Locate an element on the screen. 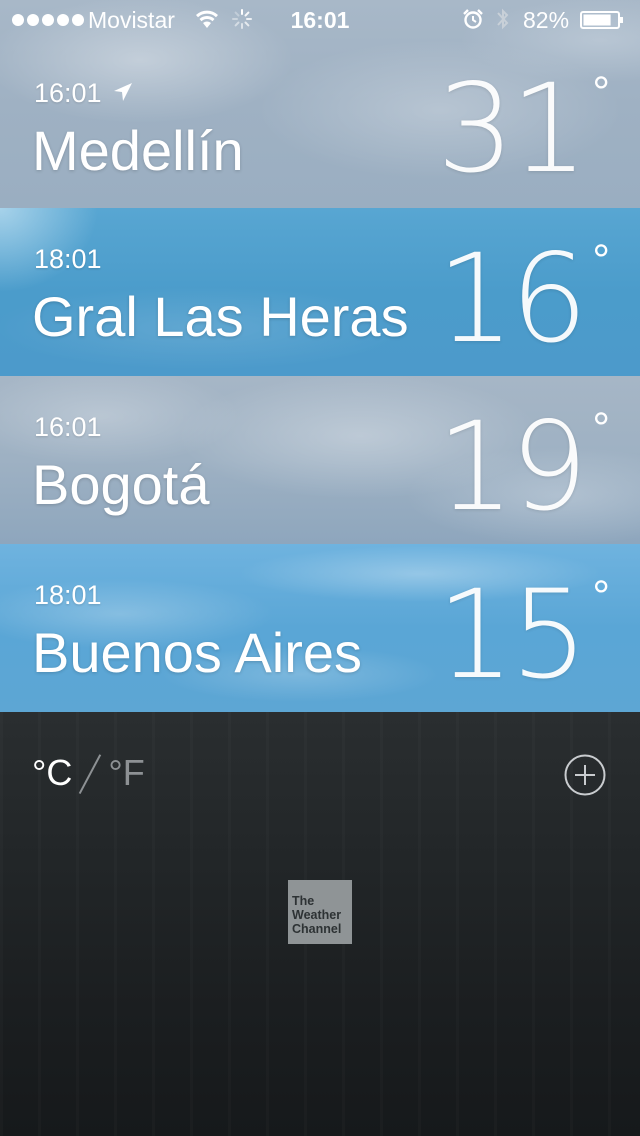 The image size is (640, 1136). status-bar: Movistar 16:01 82% is located at coordinates (320, 20).